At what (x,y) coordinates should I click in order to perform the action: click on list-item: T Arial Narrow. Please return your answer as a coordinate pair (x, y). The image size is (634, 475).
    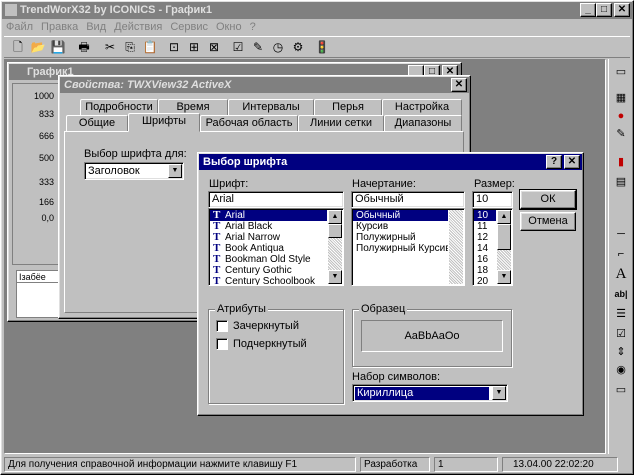
    Looking at the image, I should click on (268, 237).